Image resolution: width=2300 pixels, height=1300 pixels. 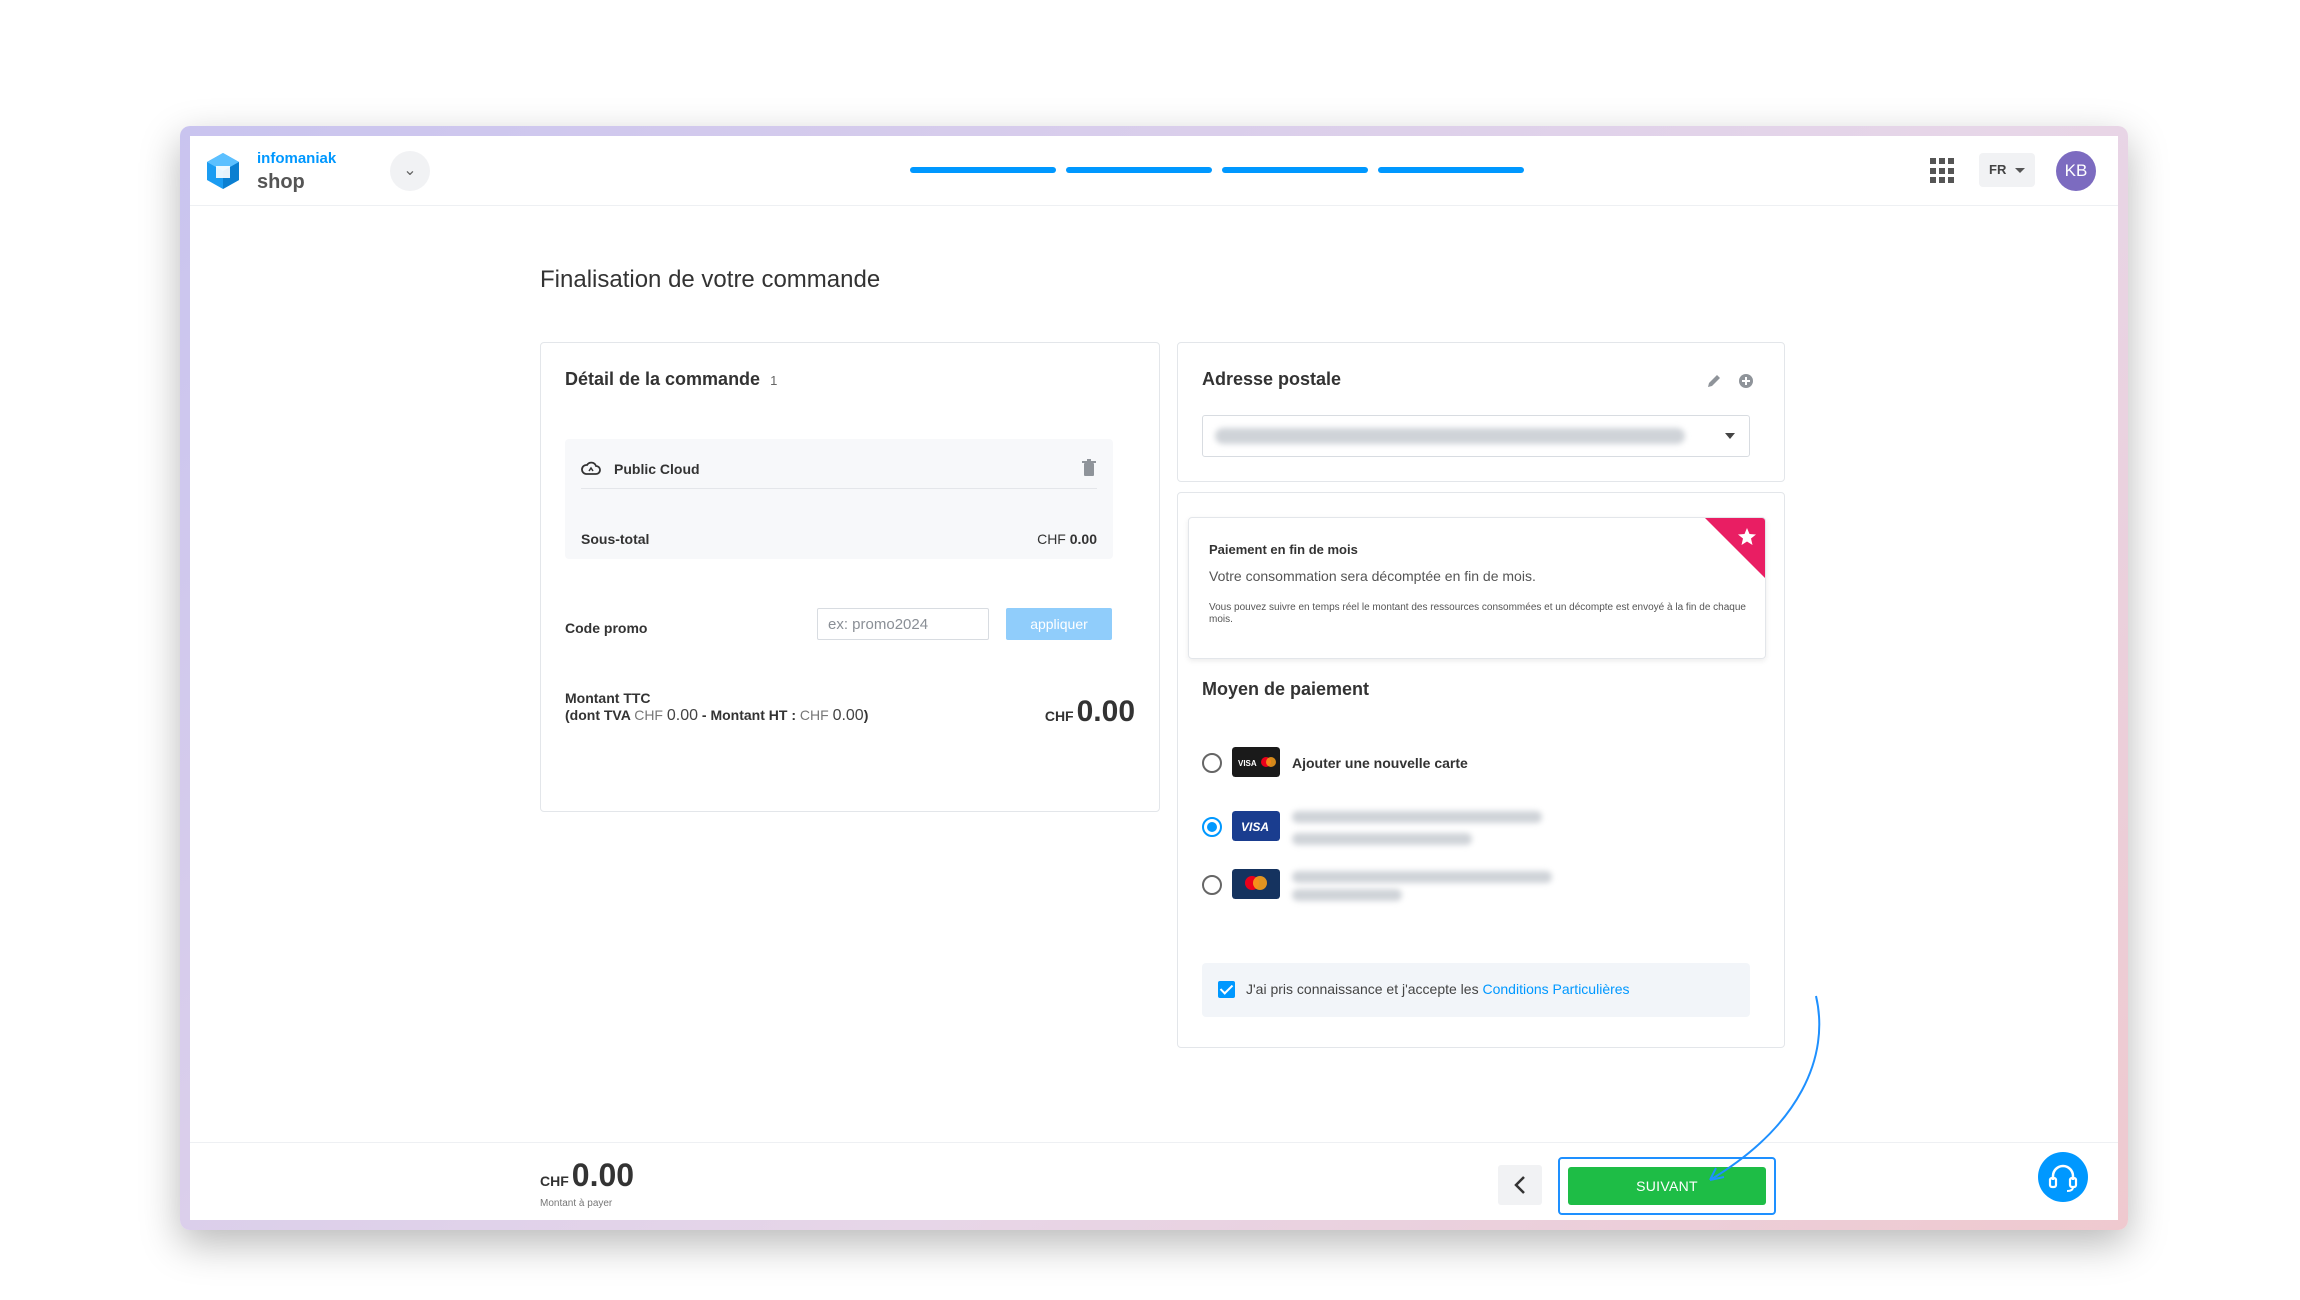 I want to click on end-of-month-title: Paiement en fin de mois, so click(x=1283, y=549).